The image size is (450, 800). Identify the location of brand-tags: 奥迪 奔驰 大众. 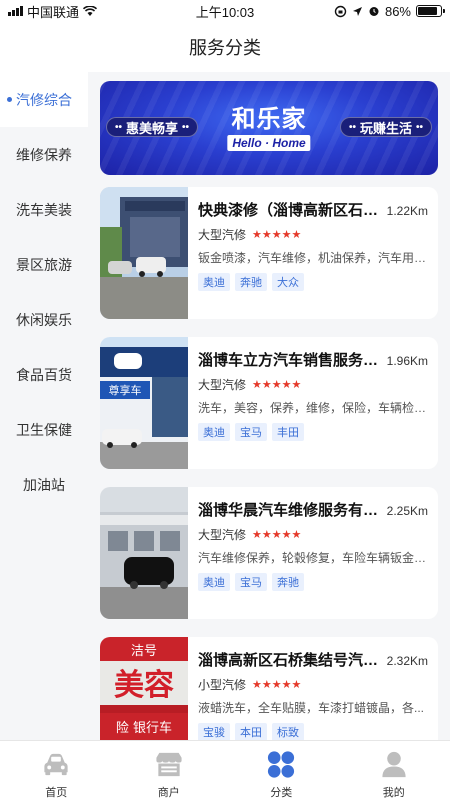
(313, 282).